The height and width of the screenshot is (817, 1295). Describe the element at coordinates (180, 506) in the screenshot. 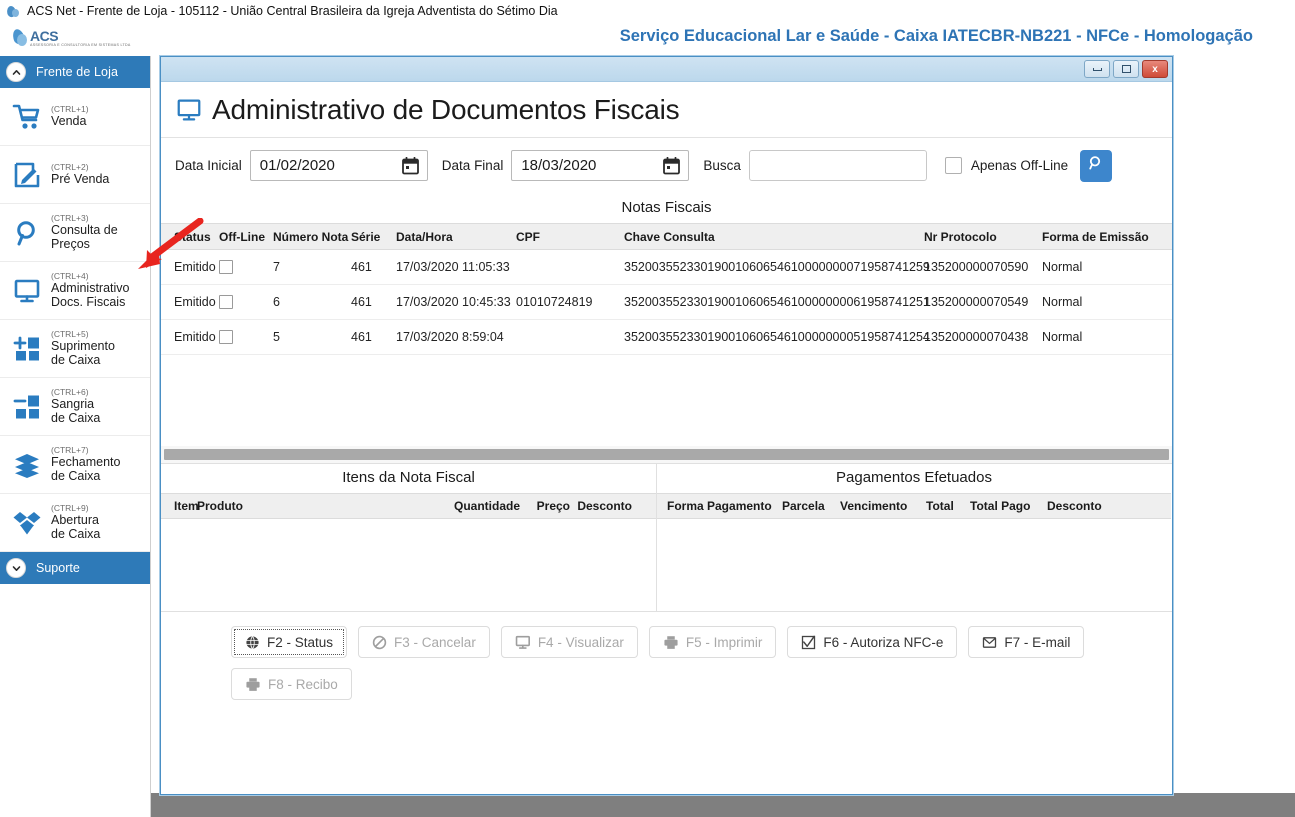

I see `column-header-item: Item` at that location.